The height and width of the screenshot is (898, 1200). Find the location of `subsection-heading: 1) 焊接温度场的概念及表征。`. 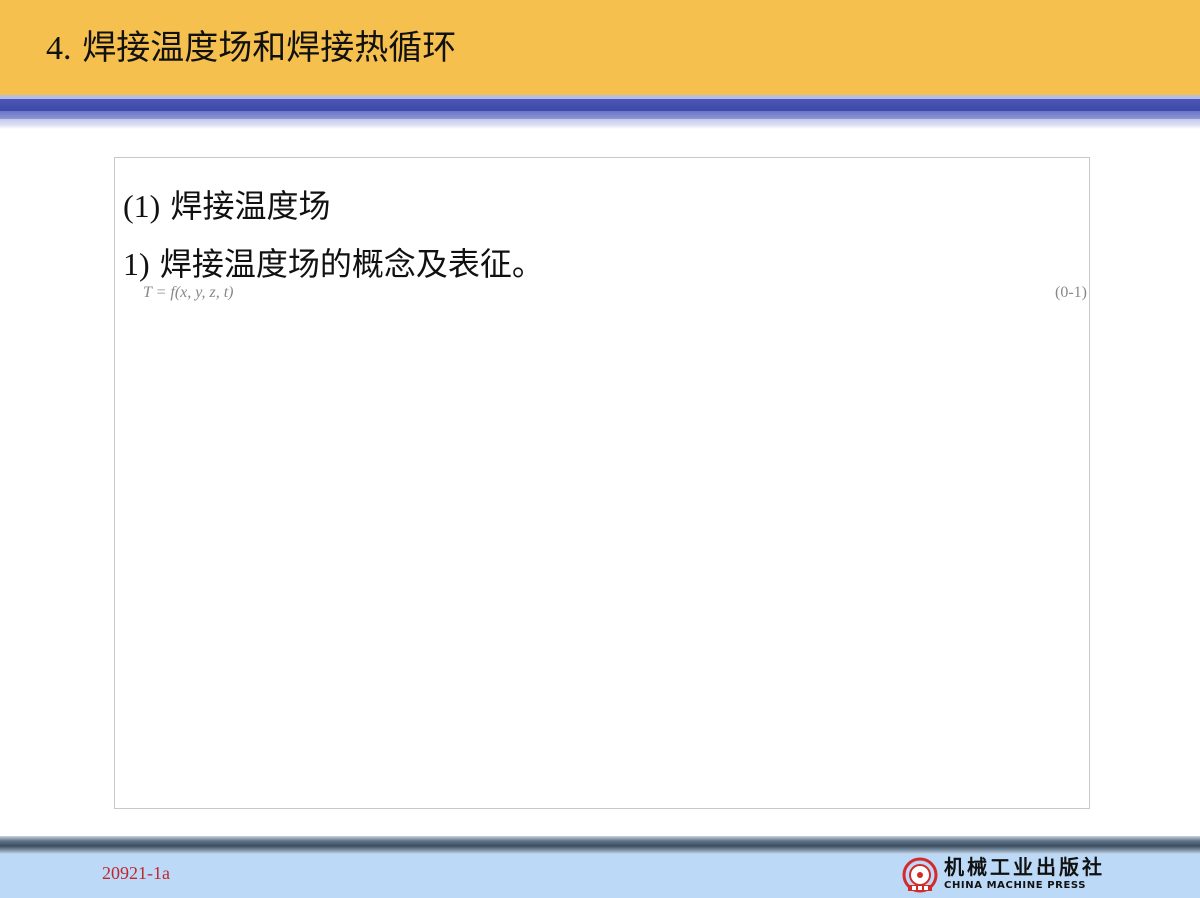

subsection-heading: 1) 焊接温度场的概念及表征。 is located at coordinates (333, 264).